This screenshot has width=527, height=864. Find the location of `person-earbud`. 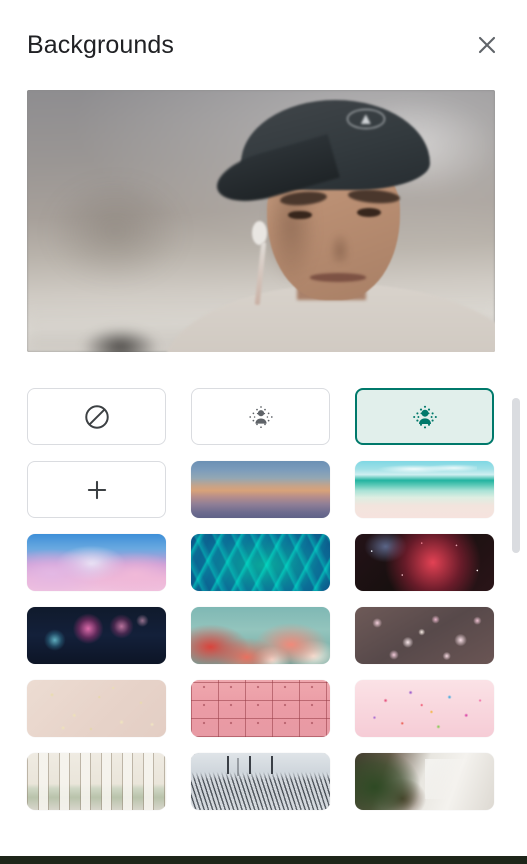

person-earbud is located at coordinates (259, 233).